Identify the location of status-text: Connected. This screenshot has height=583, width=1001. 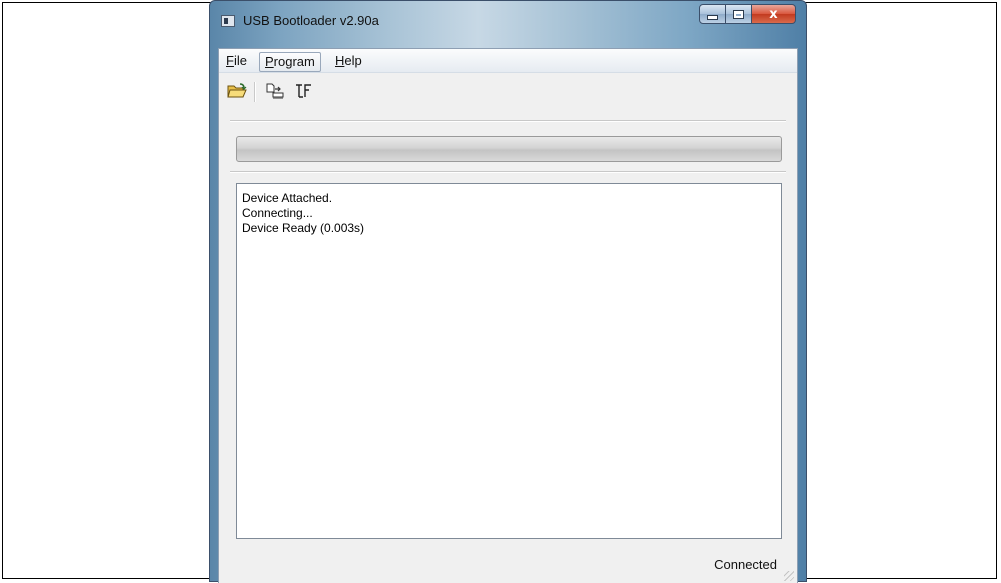
(745, 564).